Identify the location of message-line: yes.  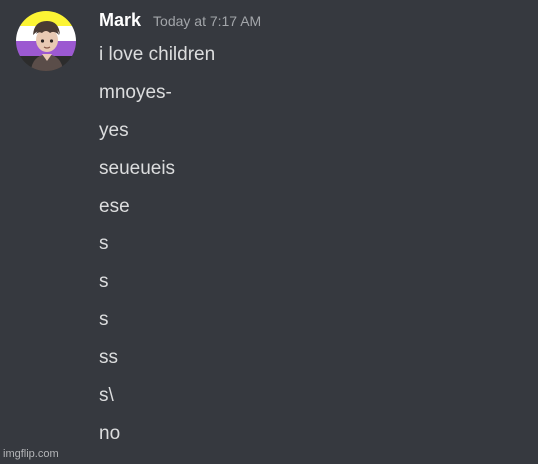
(114, 130).